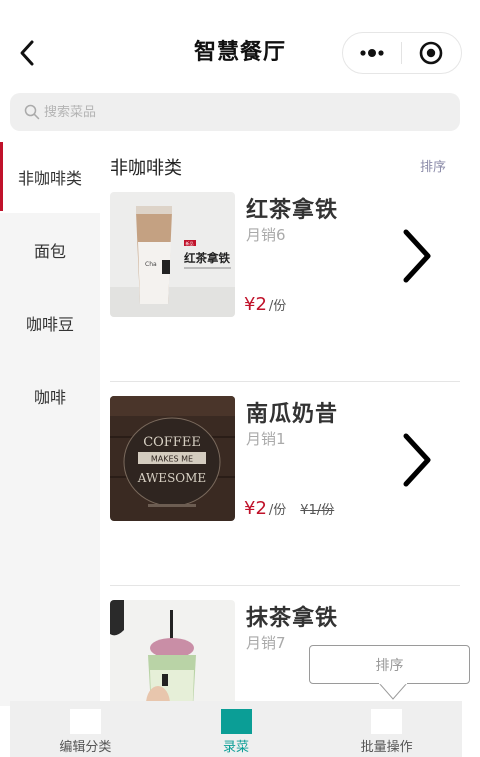  I want to click on product-name: 抹茶拿铁, so click(292, 618).